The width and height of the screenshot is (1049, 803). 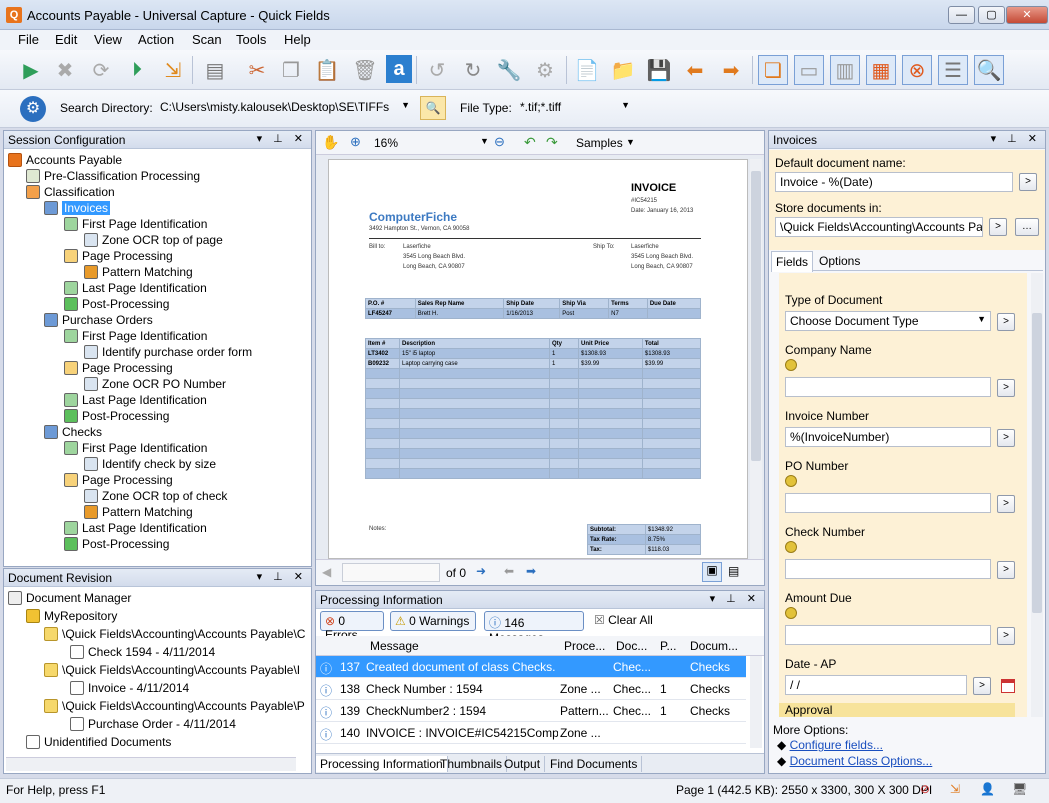 I want to click on col-message: Message, so click(x=394, y=646).